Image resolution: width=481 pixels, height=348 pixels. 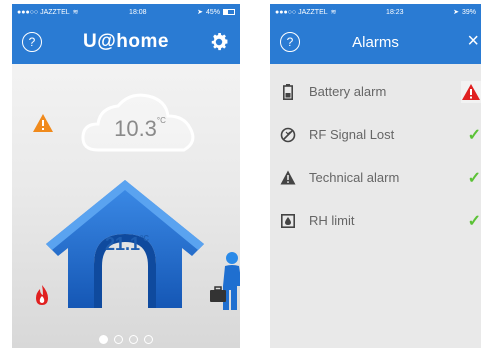 What do you see at coordinates (375, 220) in the screenshot?
I see `alarm-row-rh-limit: RH limit ✓` at bounding box center [375, 220].